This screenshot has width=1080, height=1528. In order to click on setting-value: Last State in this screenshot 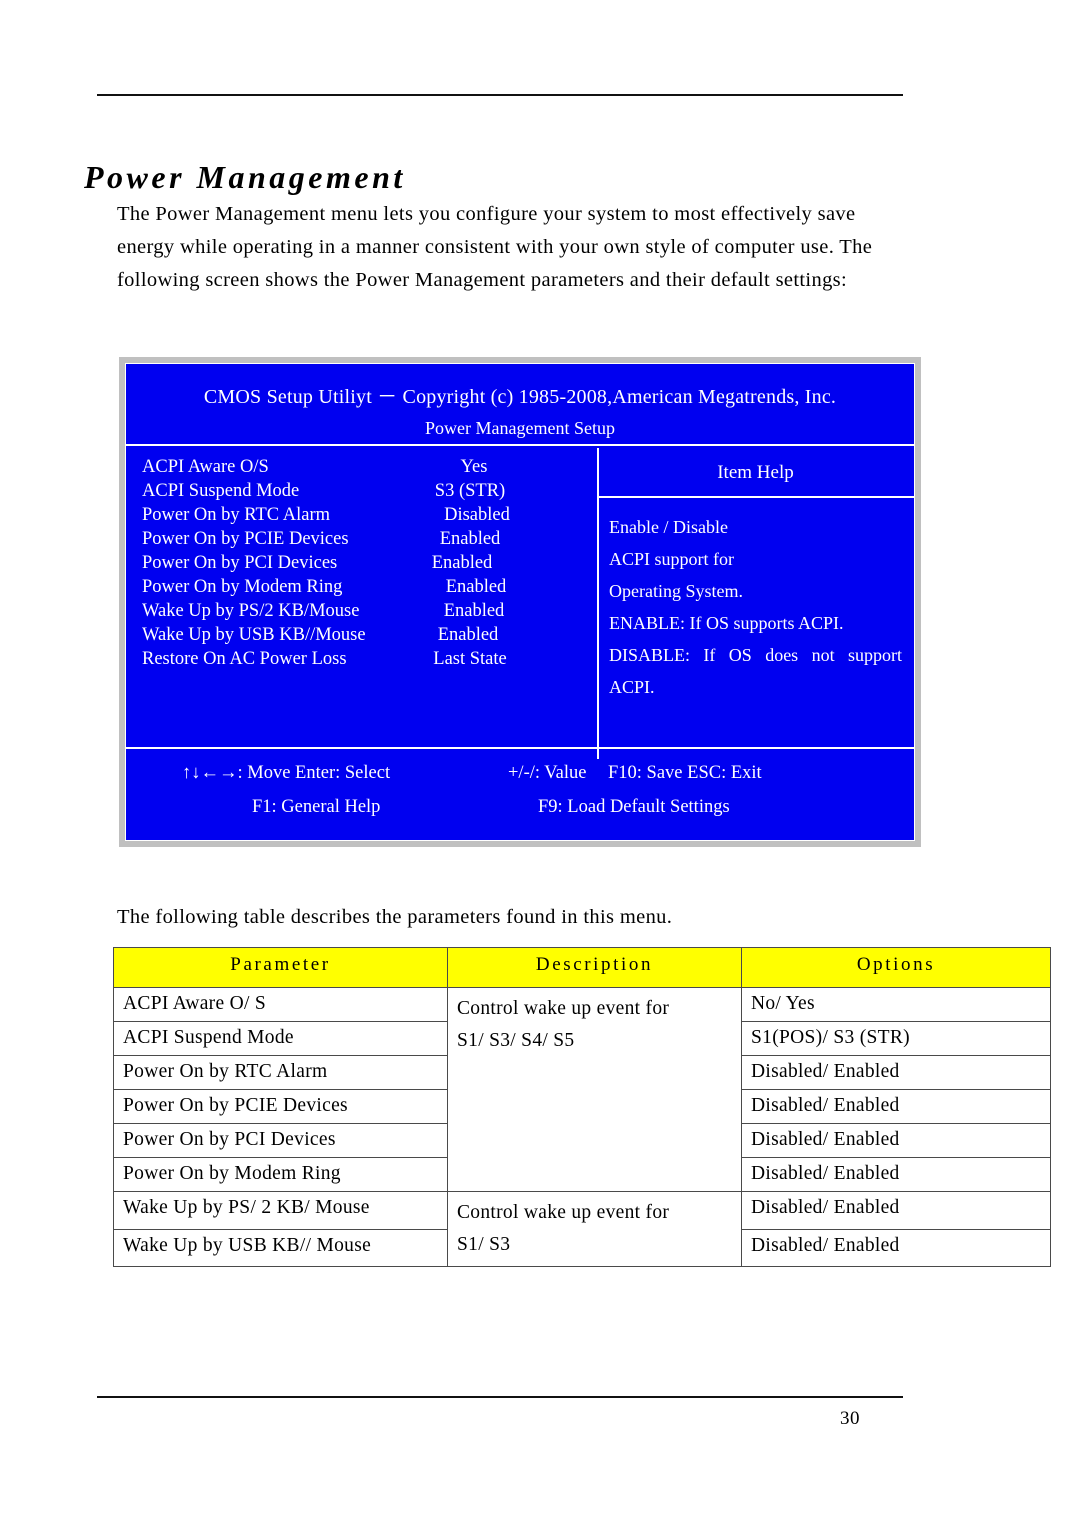, I will do `click(470, 659)`.